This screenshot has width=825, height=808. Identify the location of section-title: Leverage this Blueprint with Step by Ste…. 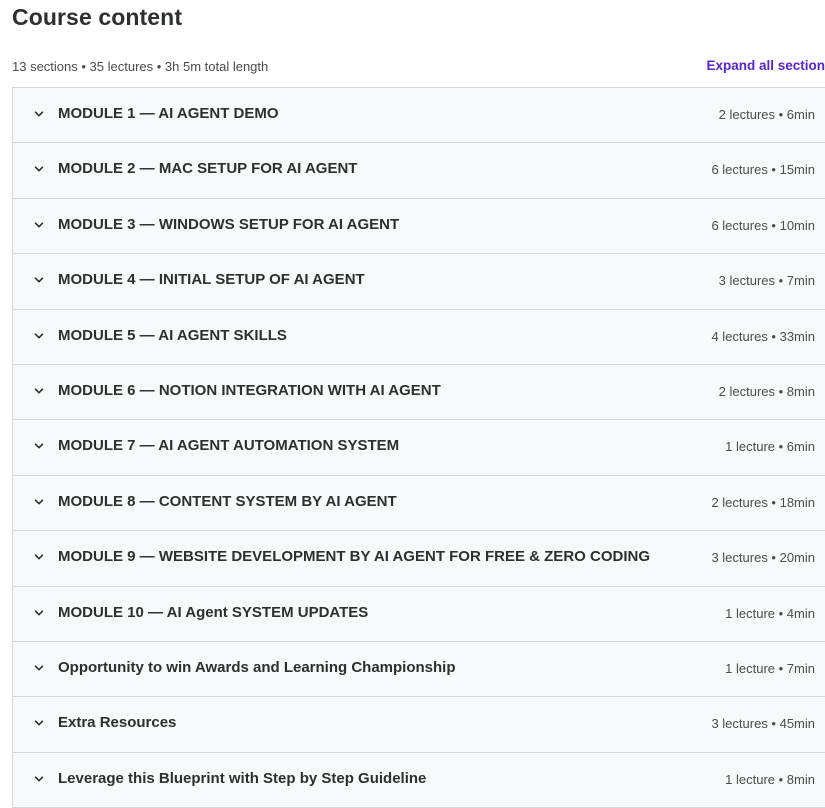
(242, 778).